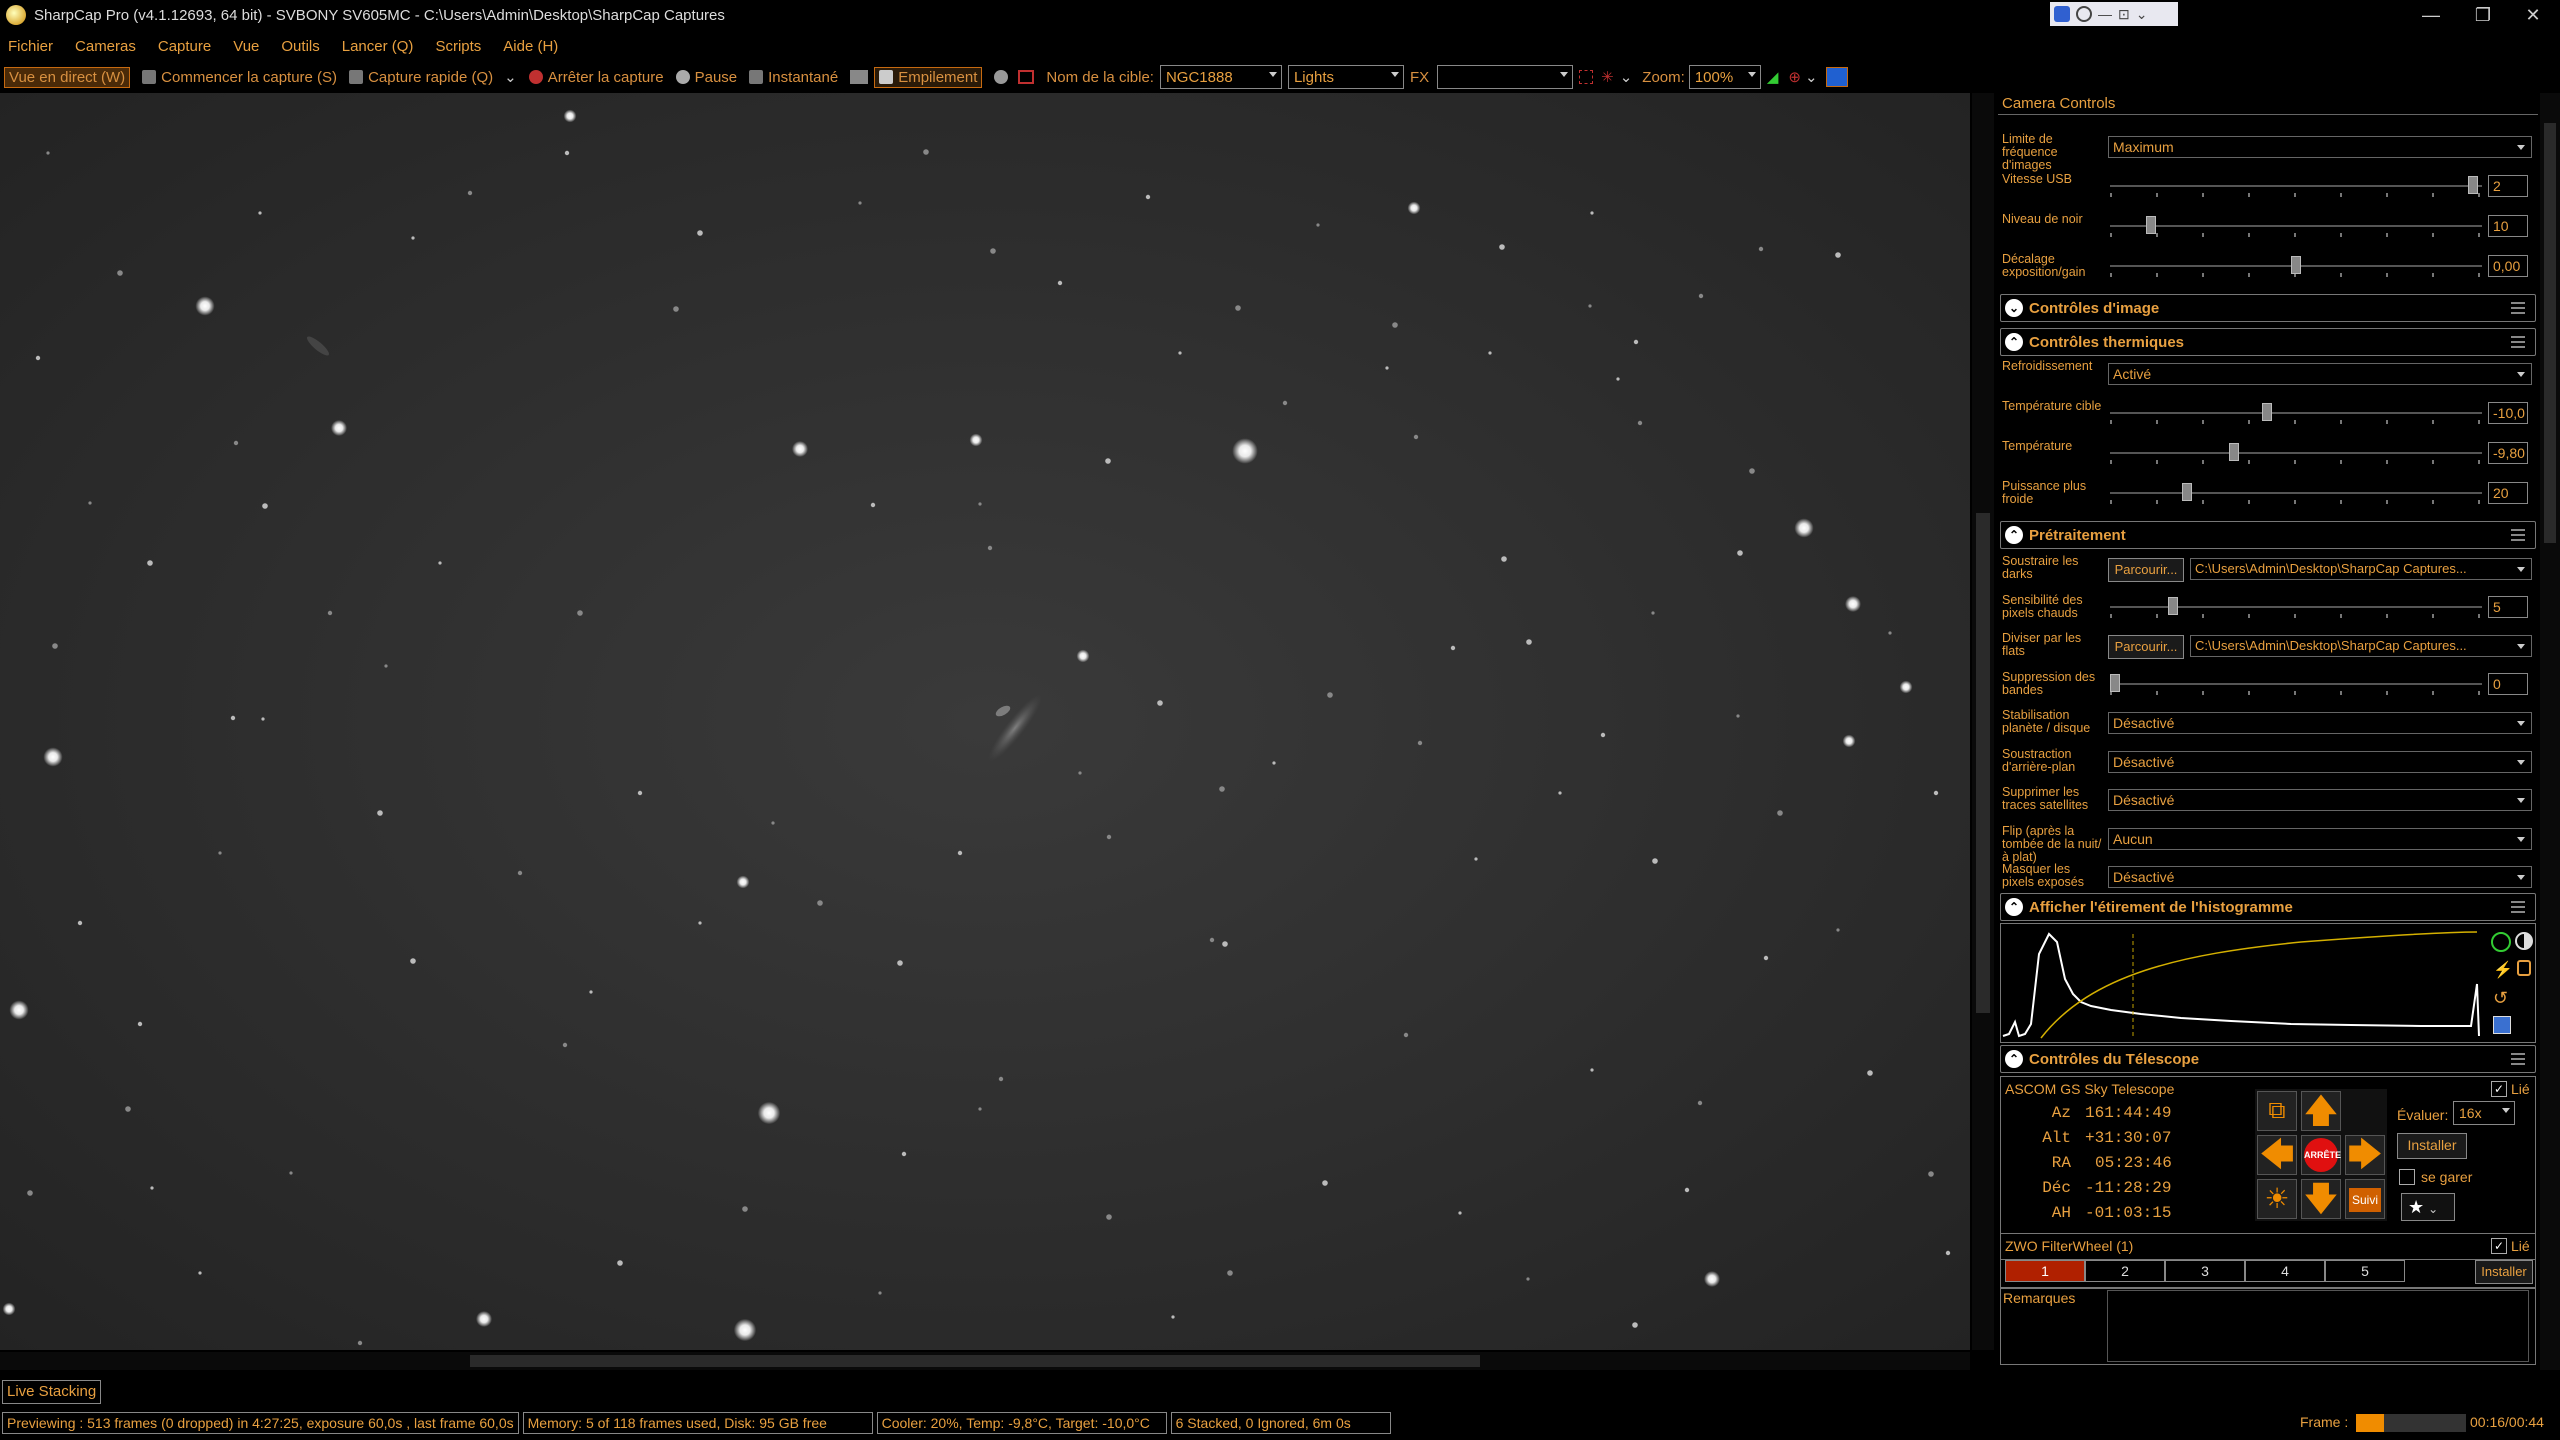  What do you see at coordinates (2508, 453) in the screenshot?
I see `slider-value-input: -9,80` at bounding box center [2508, 453].